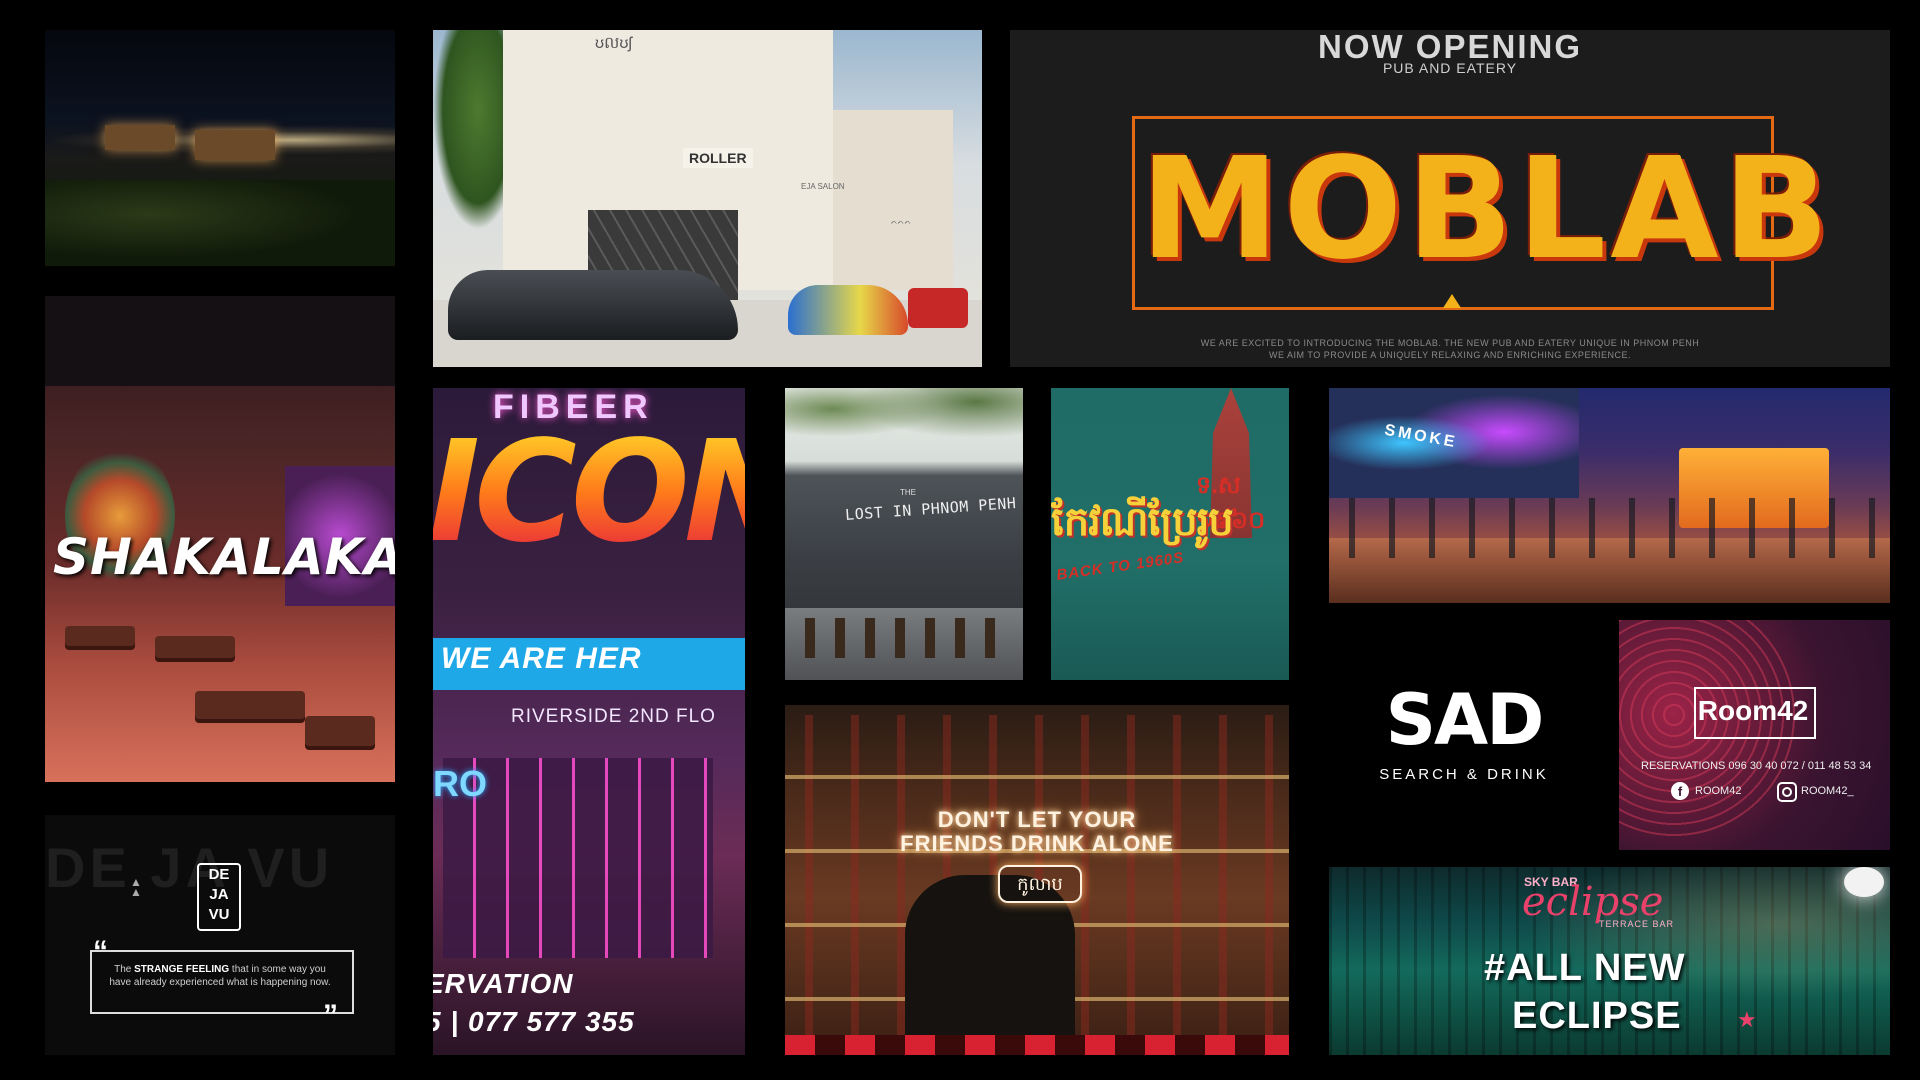  I want to click on moblab-logo: MOBLAB, so click(1487, 209).